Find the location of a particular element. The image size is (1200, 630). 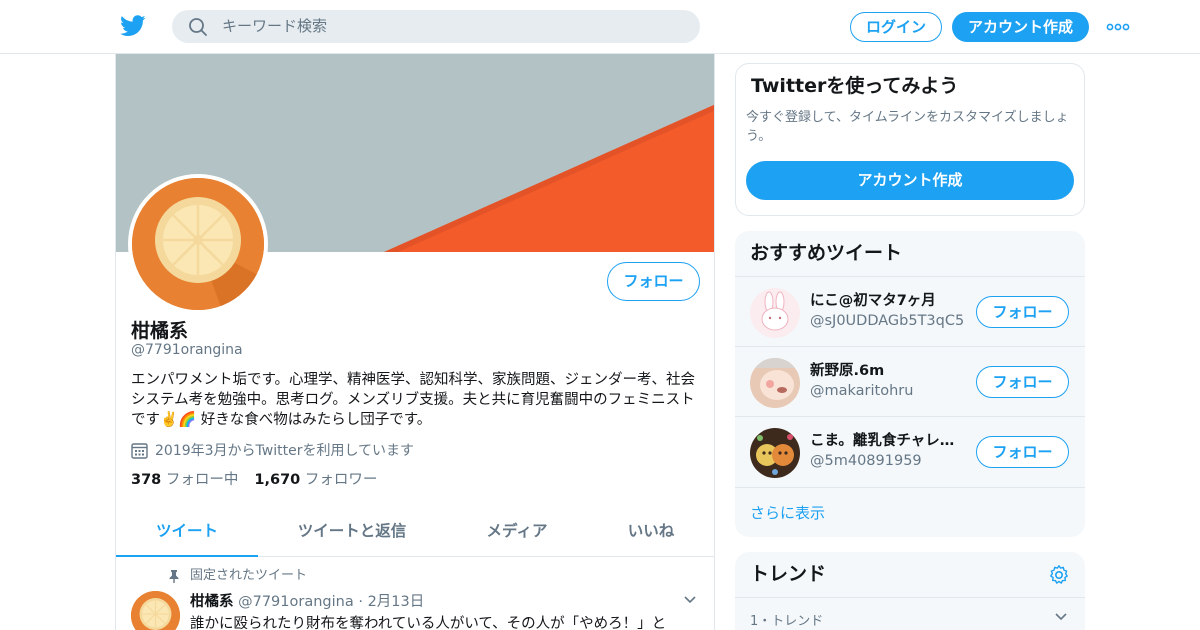

trend-item: 1・トレンド is located at coordinates (910, 613).